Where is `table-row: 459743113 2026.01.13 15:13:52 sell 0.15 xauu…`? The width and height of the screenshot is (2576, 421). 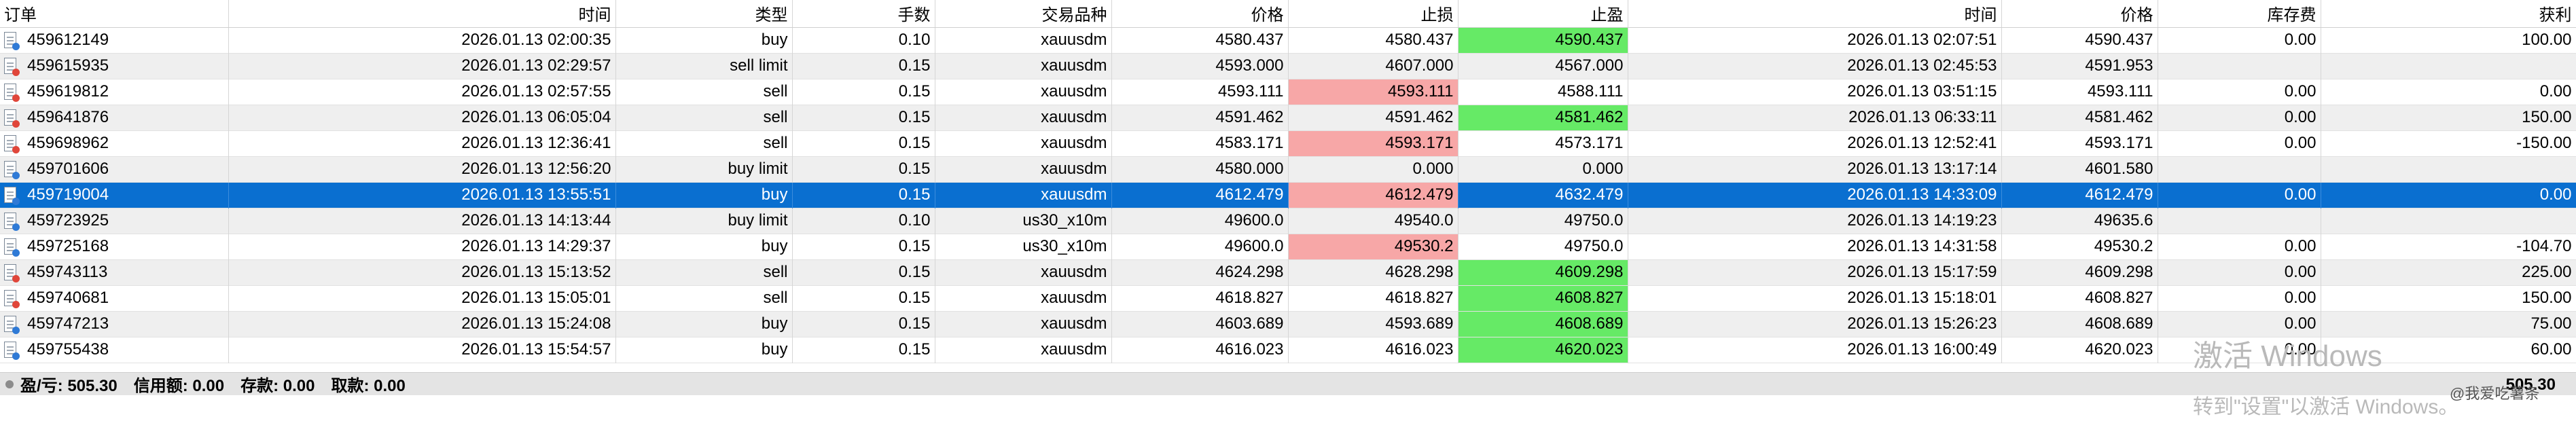
table-row: 459743113 2026.01.13 15:13:52 sell 0.15 xauu… is located at coordinates (1288, 272).